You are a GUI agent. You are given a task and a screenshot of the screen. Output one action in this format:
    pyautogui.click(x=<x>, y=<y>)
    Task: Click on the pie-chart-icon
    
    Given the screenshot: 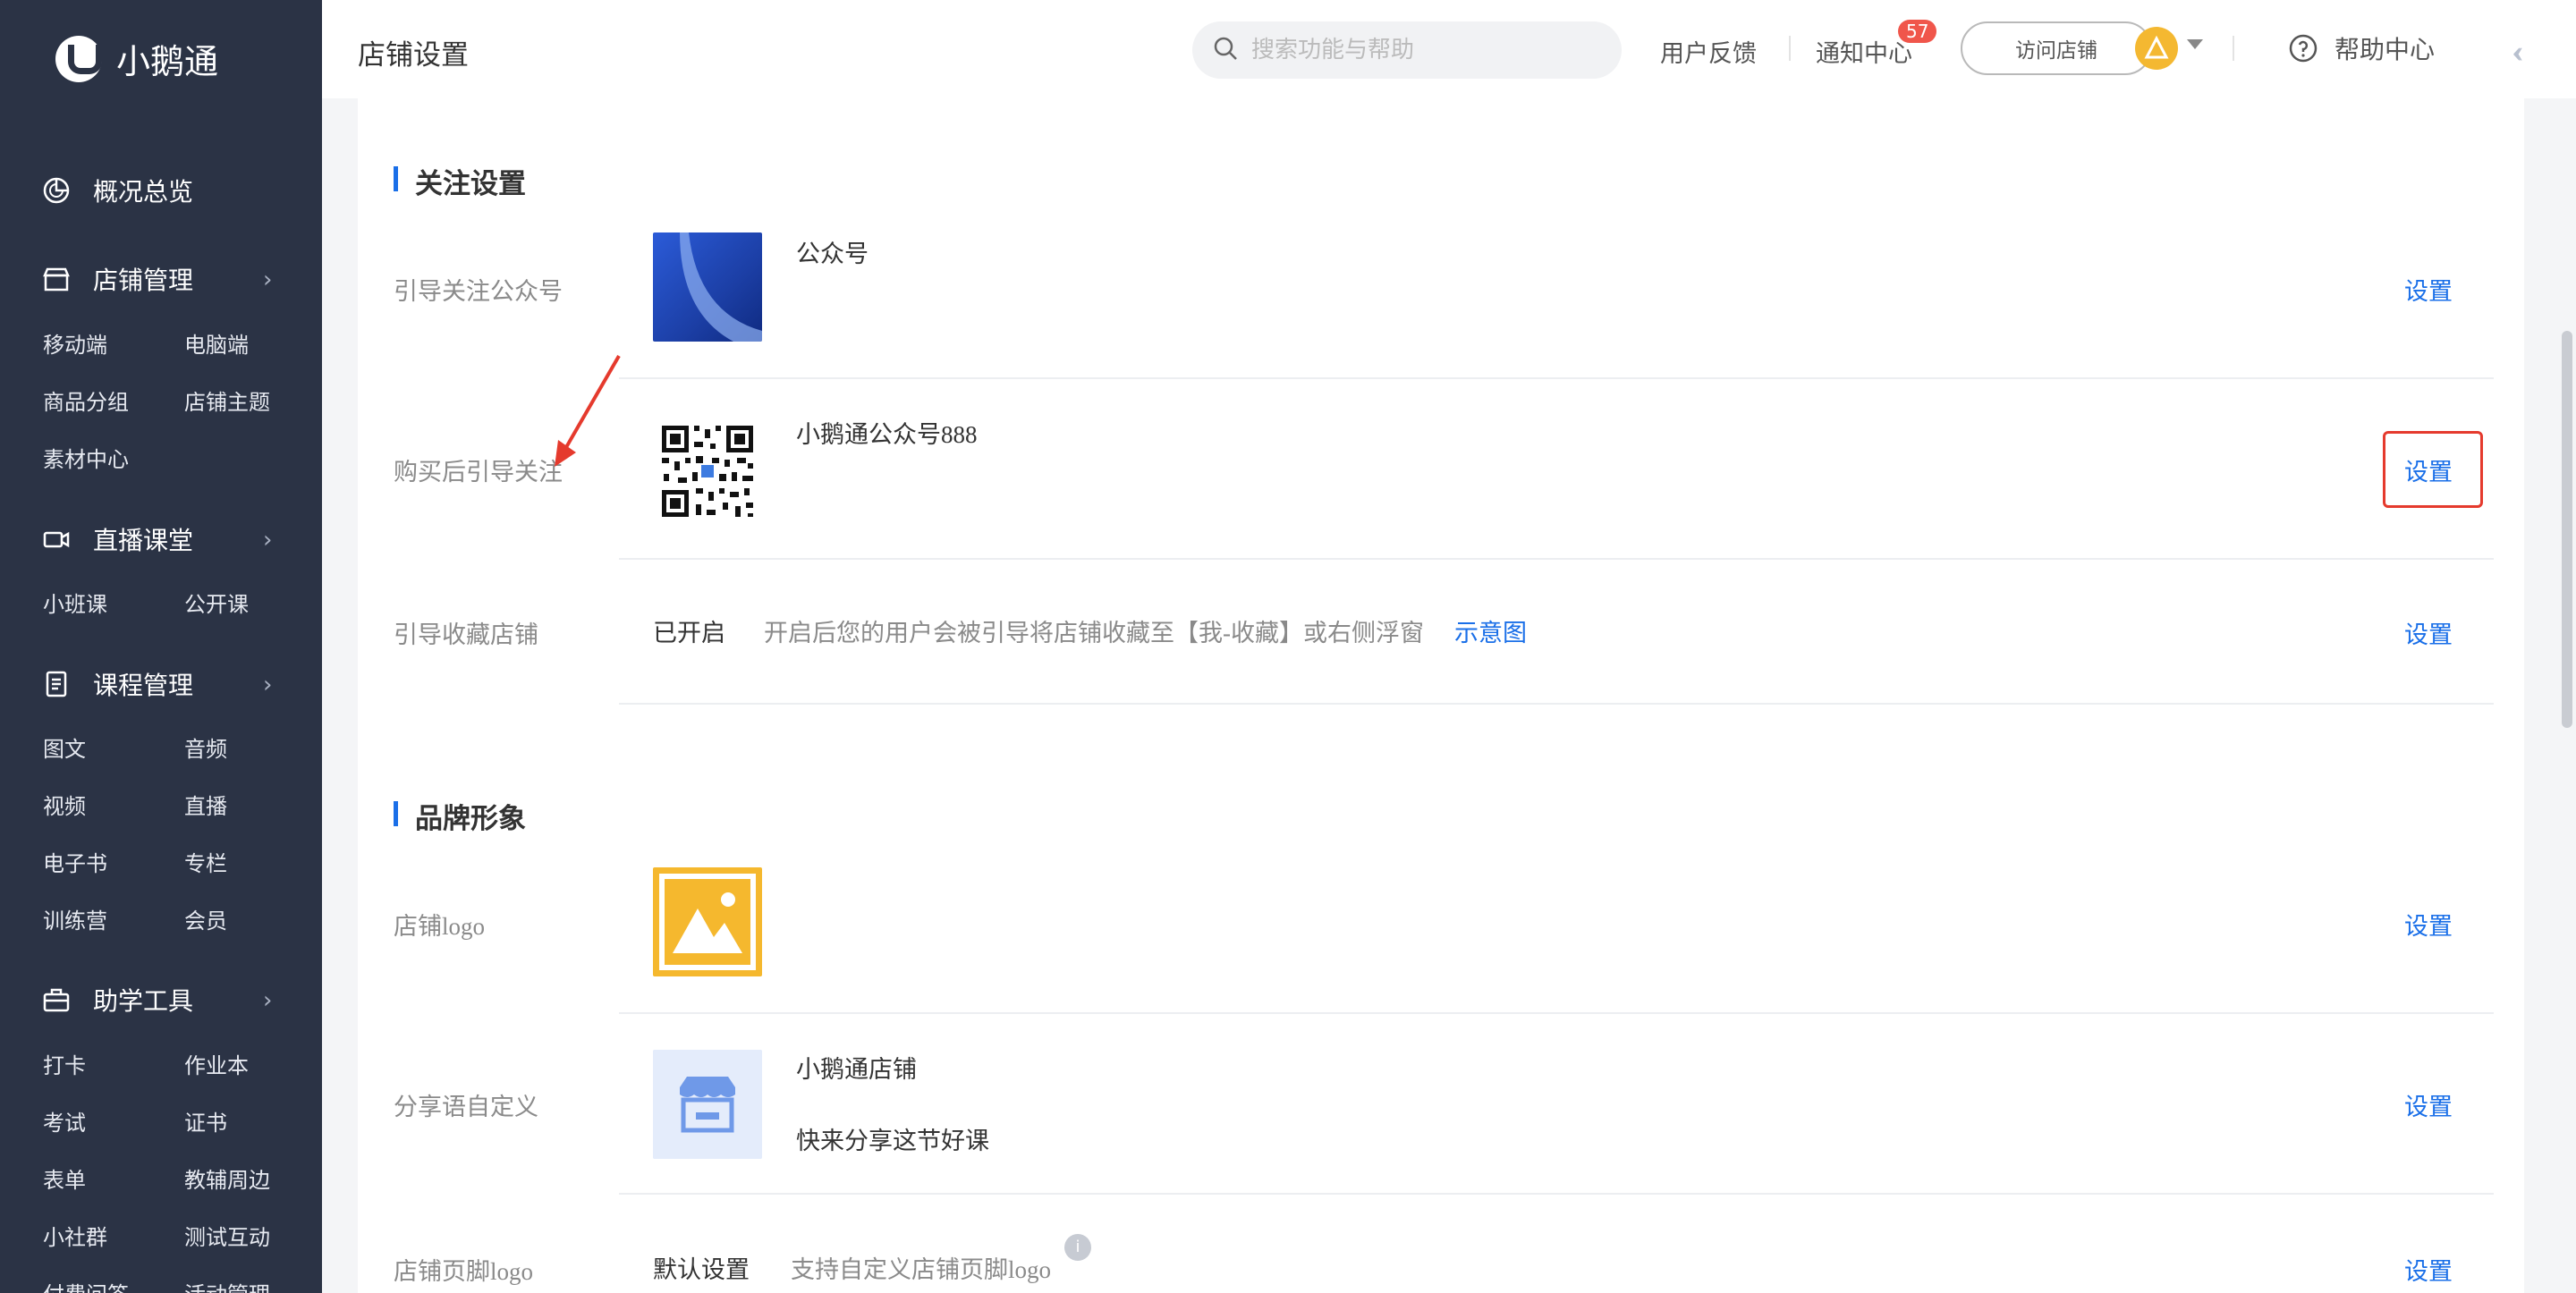 What is the action you would take?
    pyautogui.click(x=56, y=191)
    